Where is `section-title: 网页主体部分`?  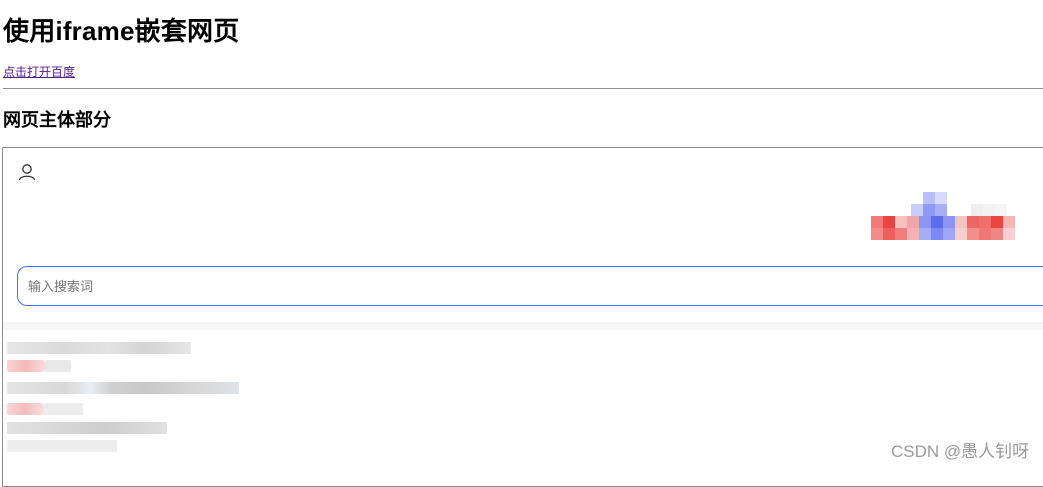
section-title: 网页主体部分 is located at coordinates (57, 120).